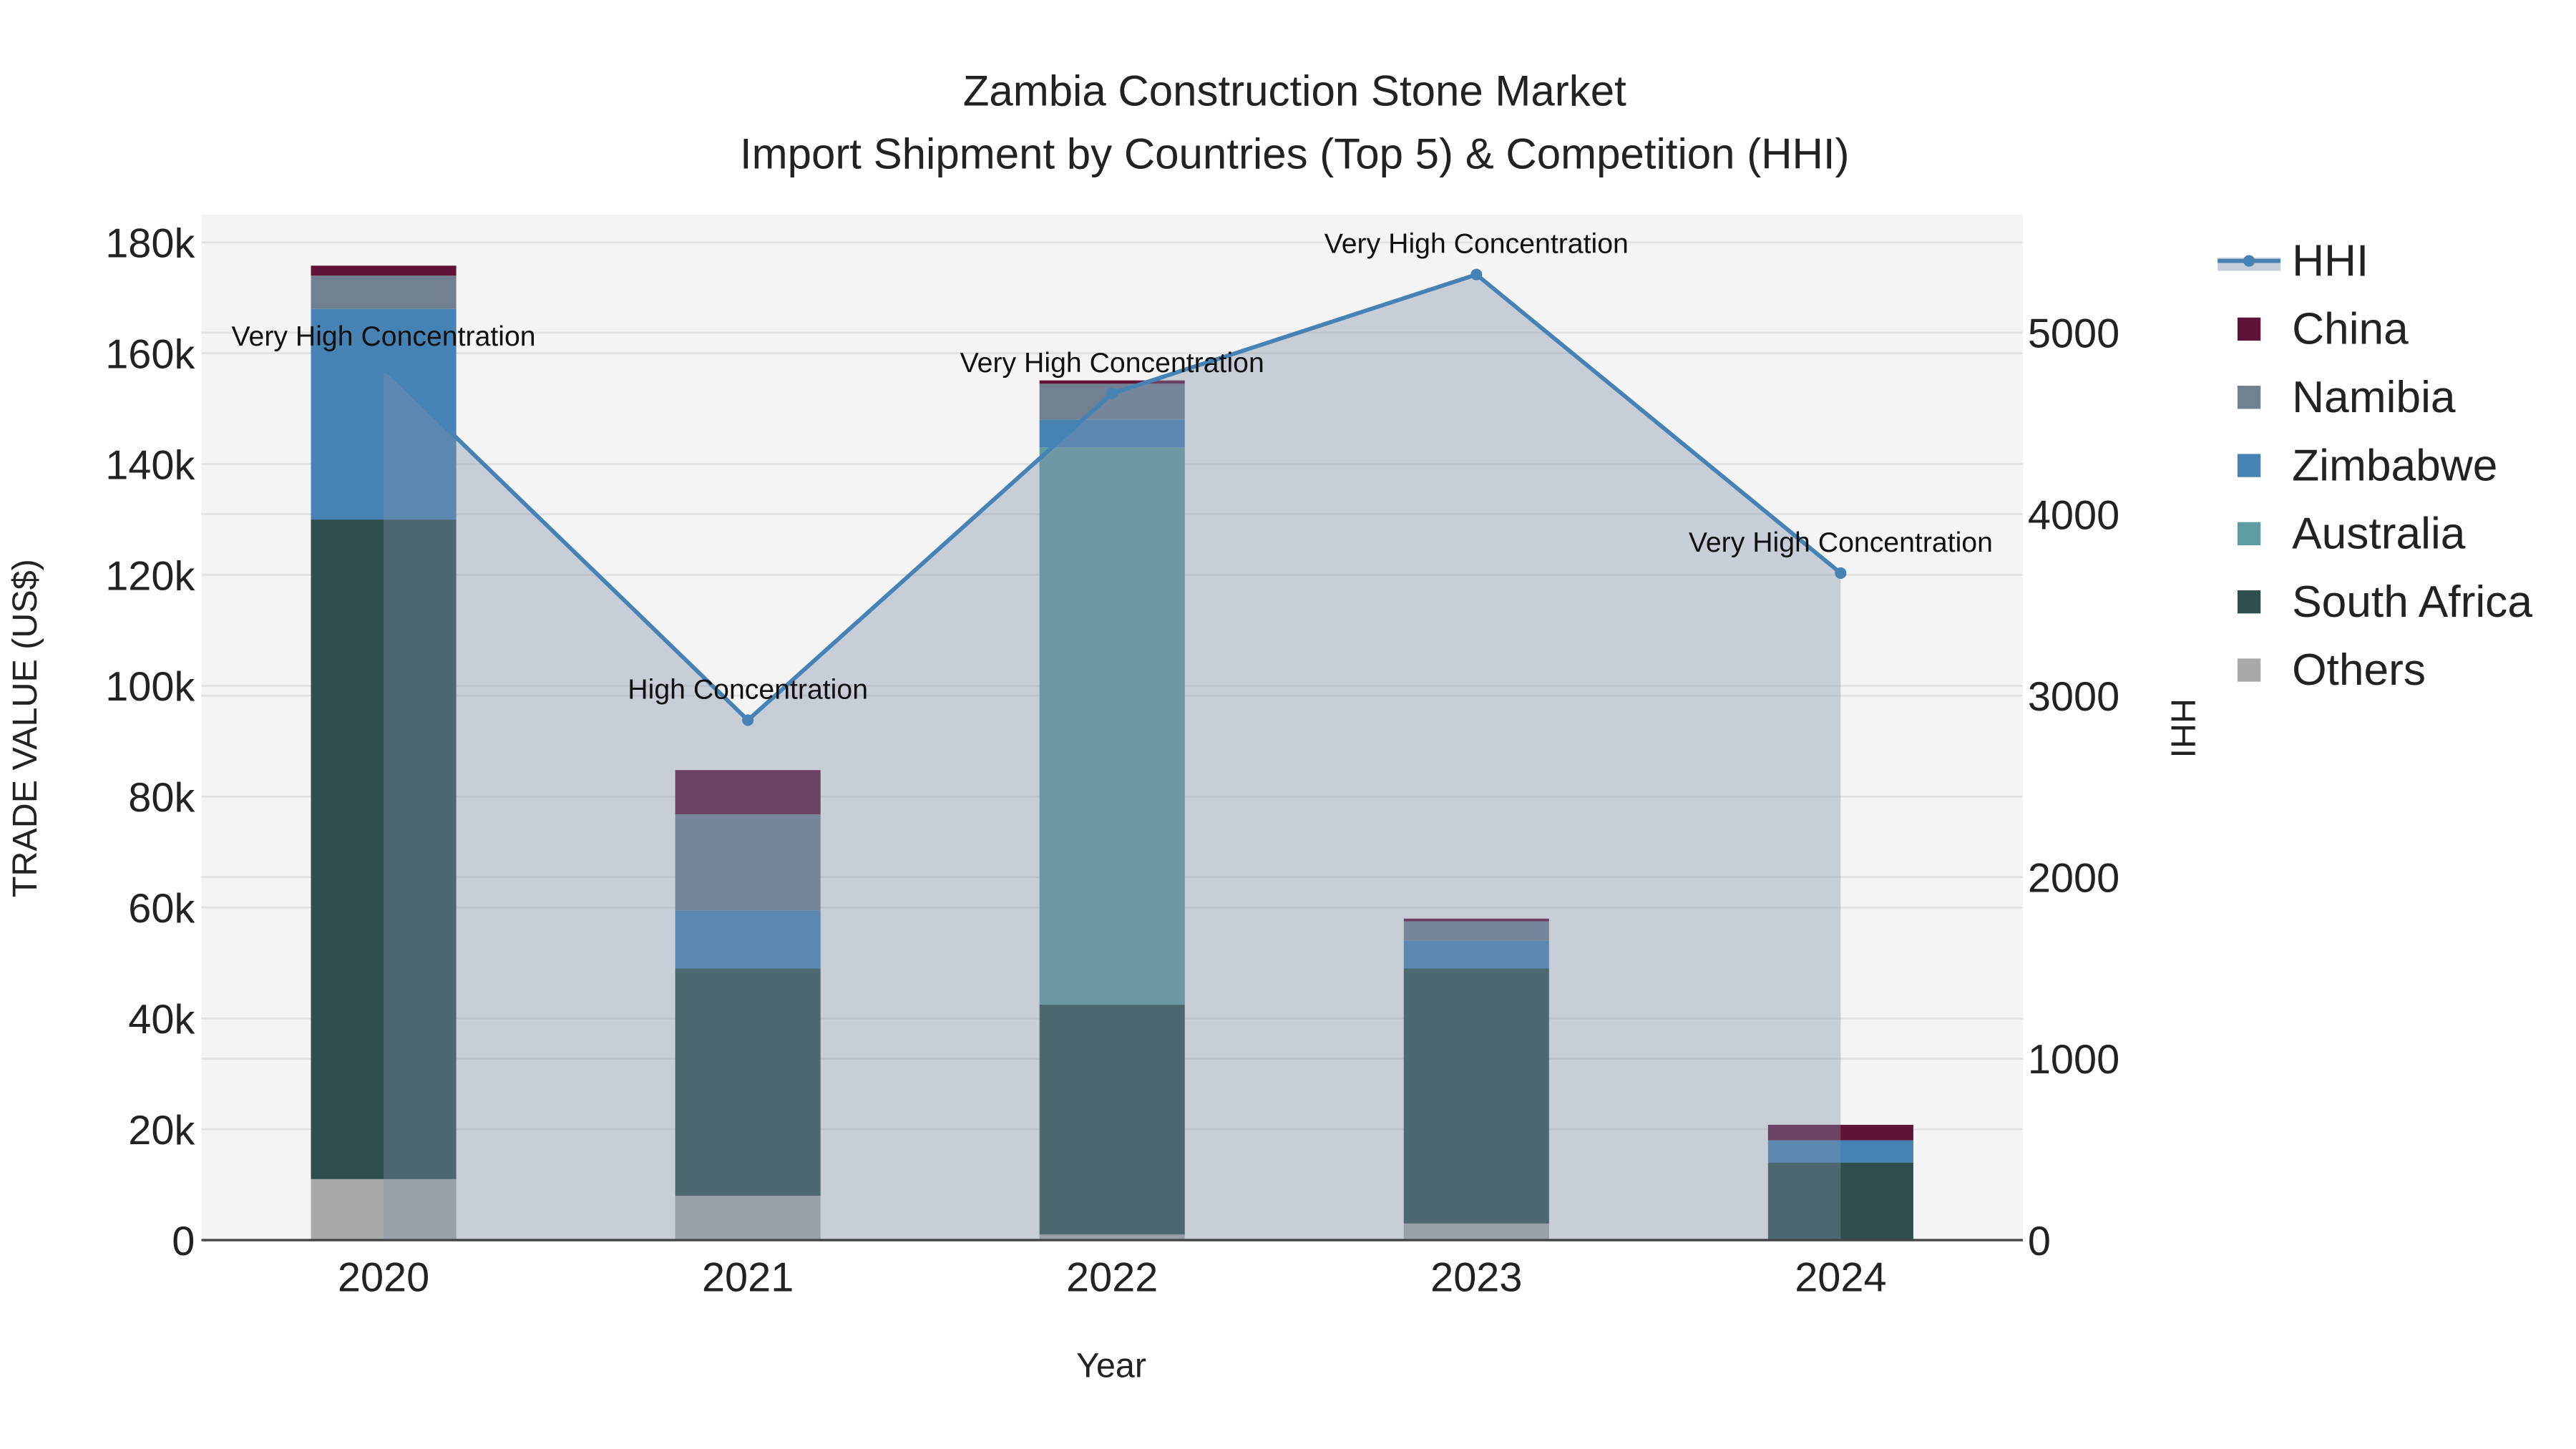  What do you see at coordinates (2073, 879) in the screenshot?
I see `y2-tick-label: 2000` at bounding box center [2073, 879].